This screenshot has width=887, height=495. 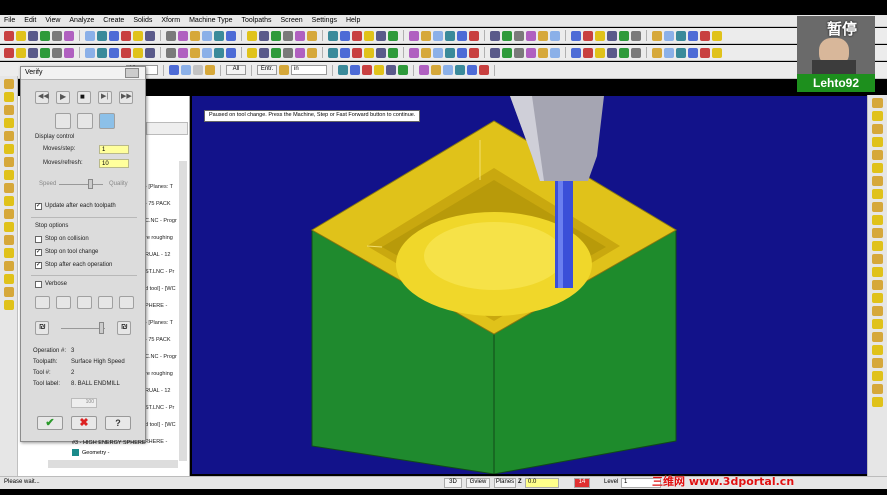 I want to click on fast-forward-button: ▶▶, so click(x=126, y=97).